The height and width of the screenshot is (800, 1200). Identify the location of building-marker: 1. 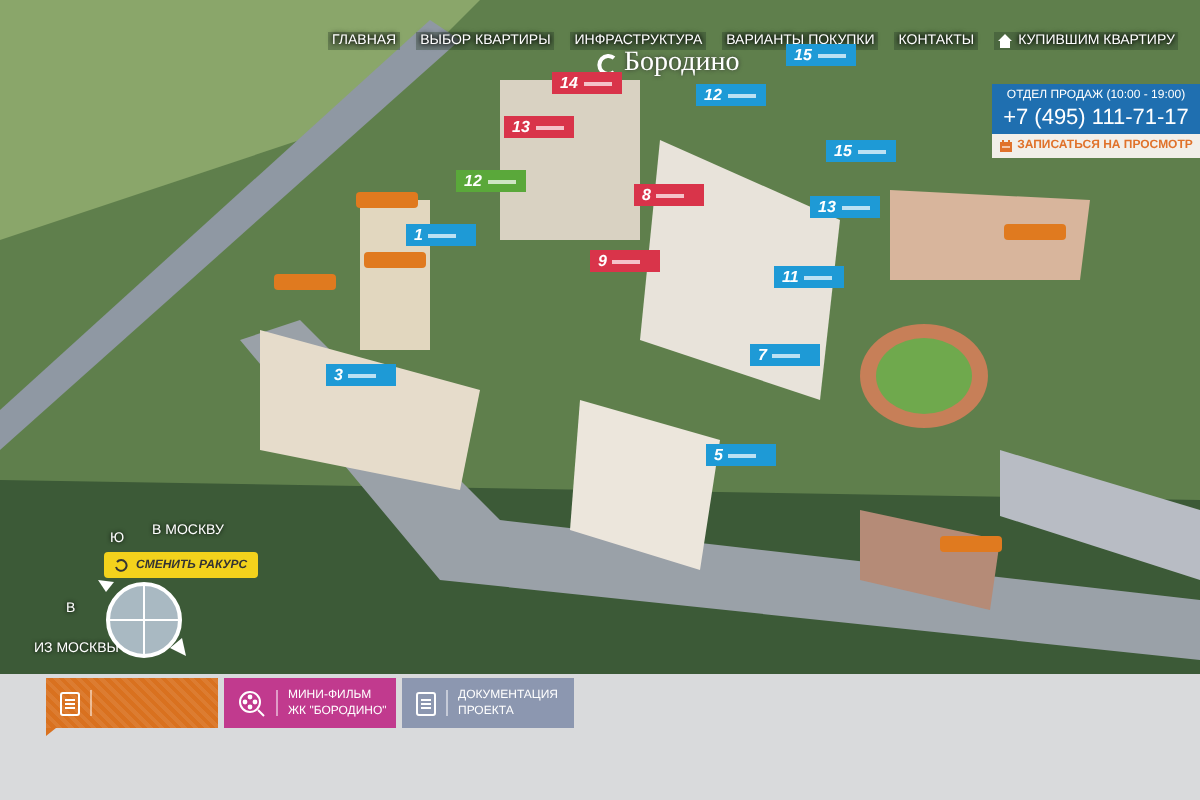
(441, 235).